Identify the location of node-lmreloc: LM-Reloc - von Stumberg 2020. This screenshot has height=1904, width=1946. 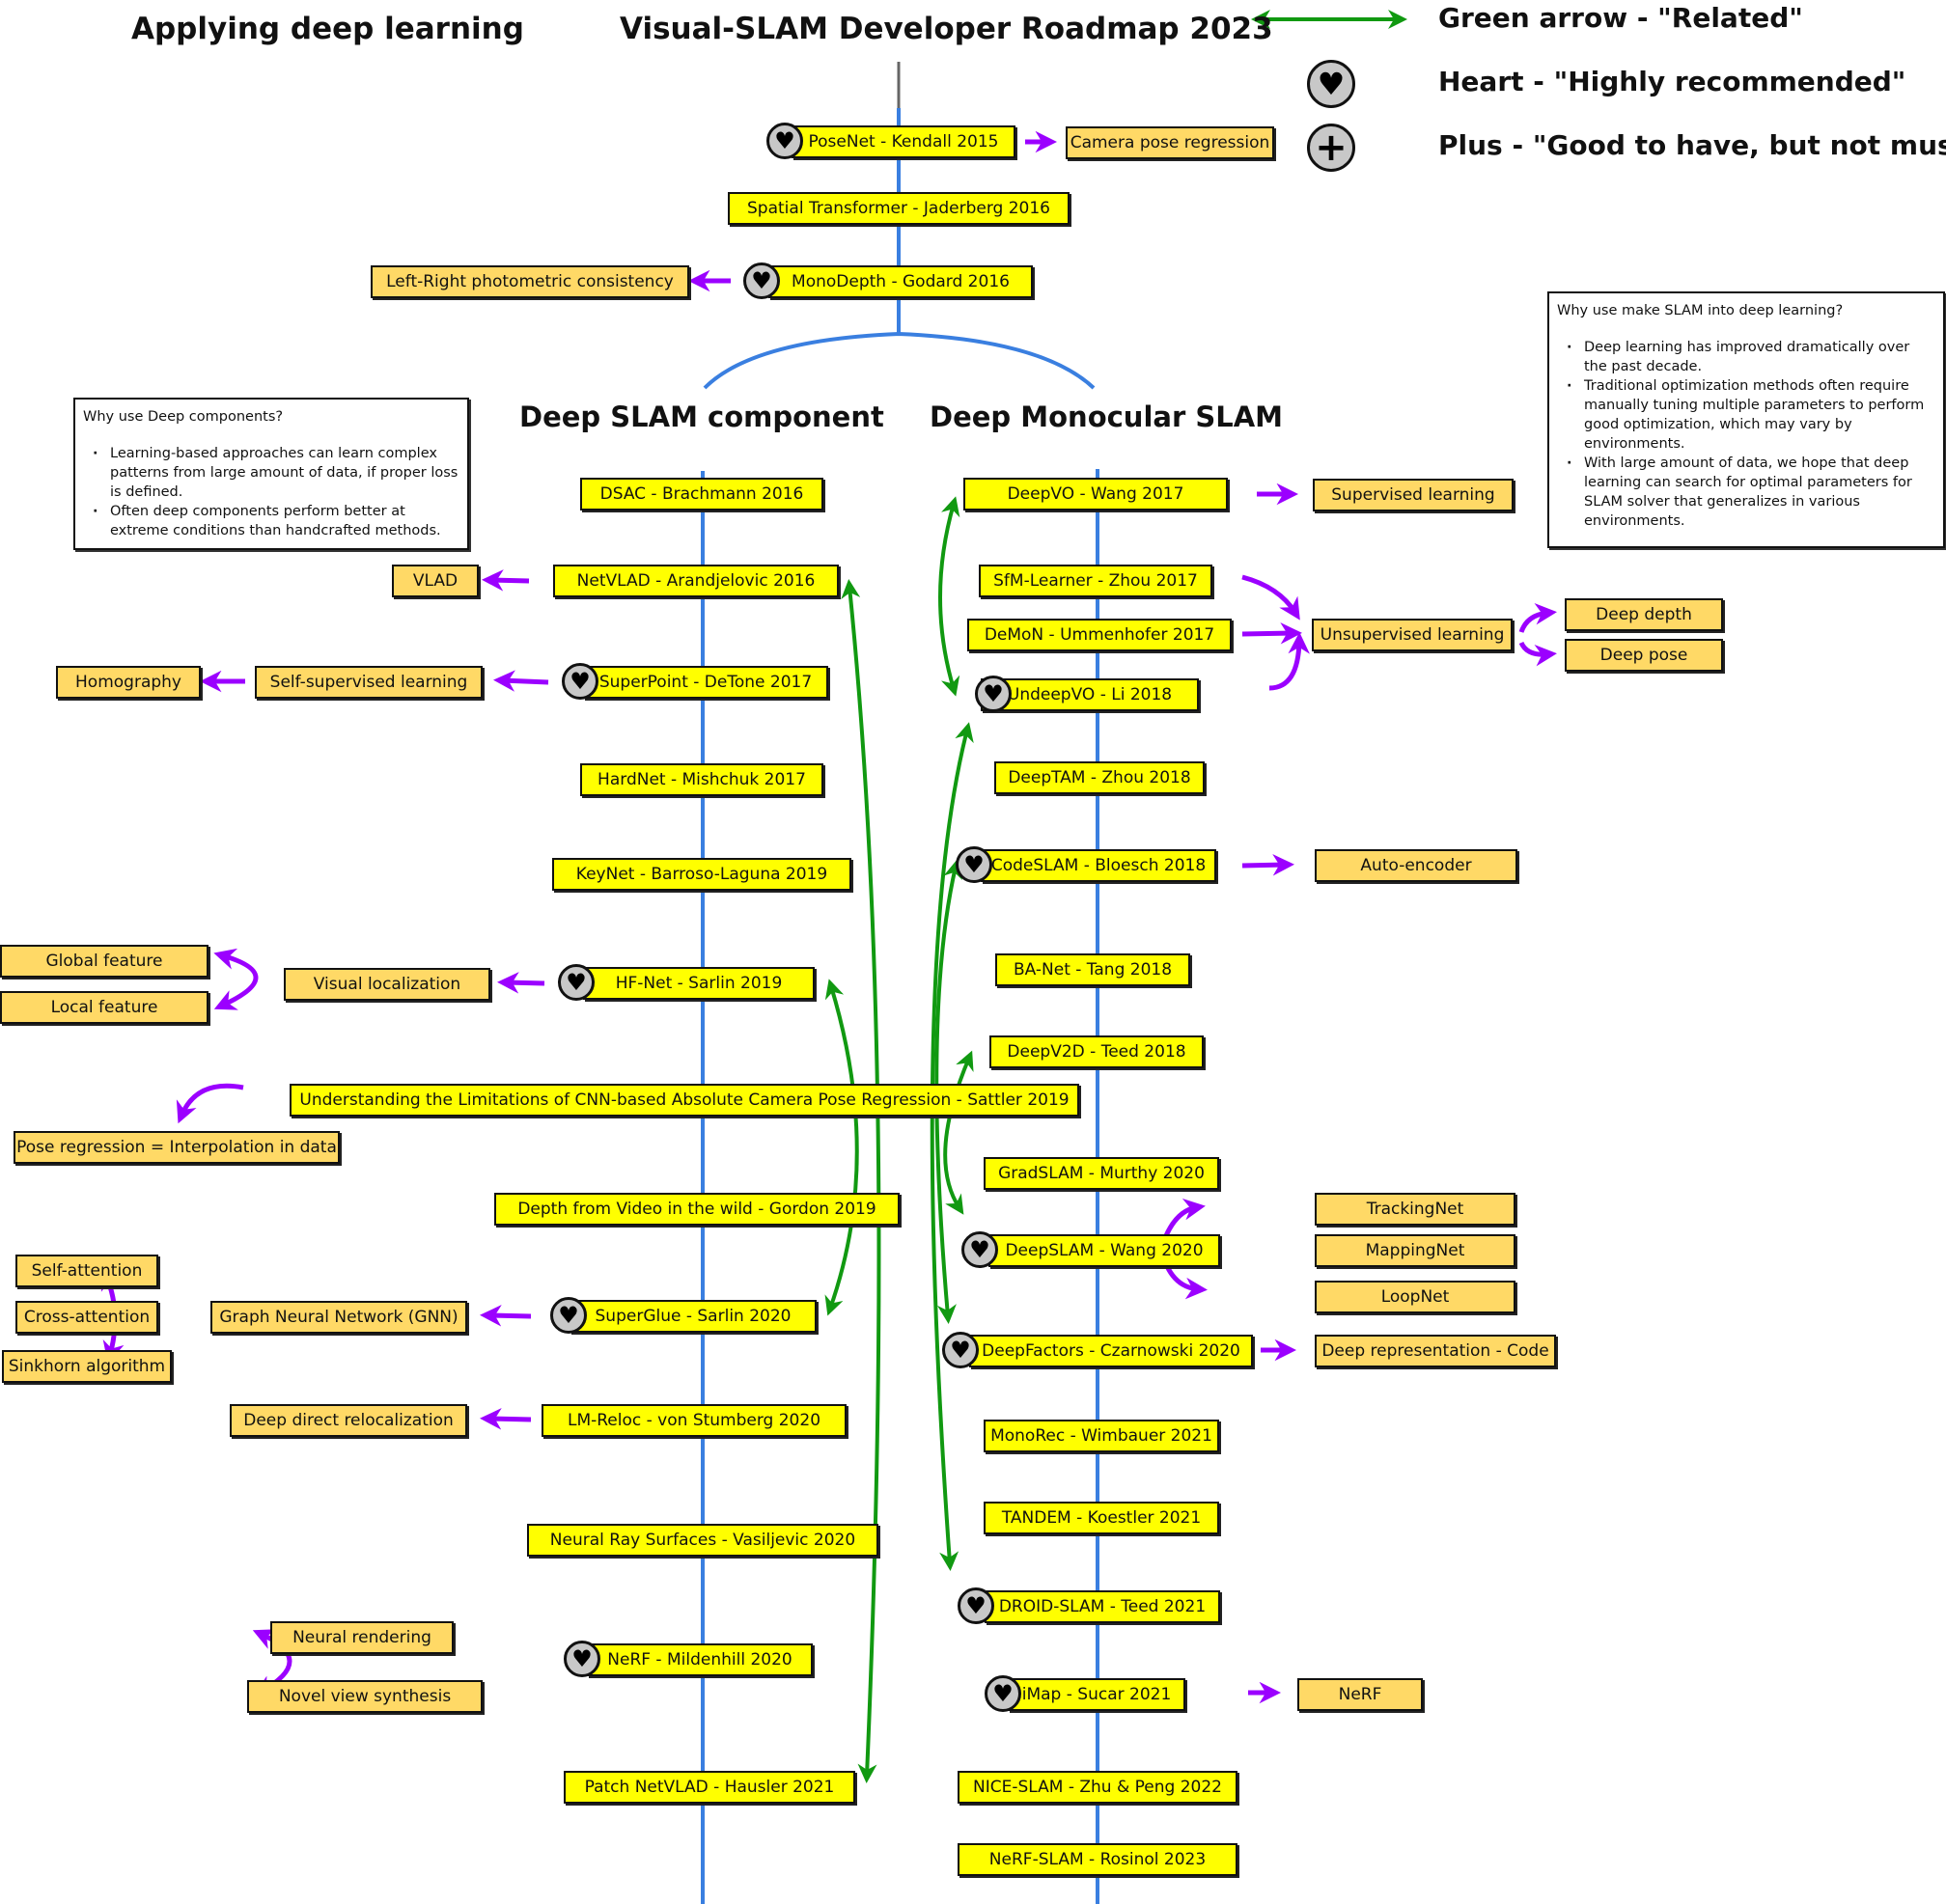
(694, 1421).